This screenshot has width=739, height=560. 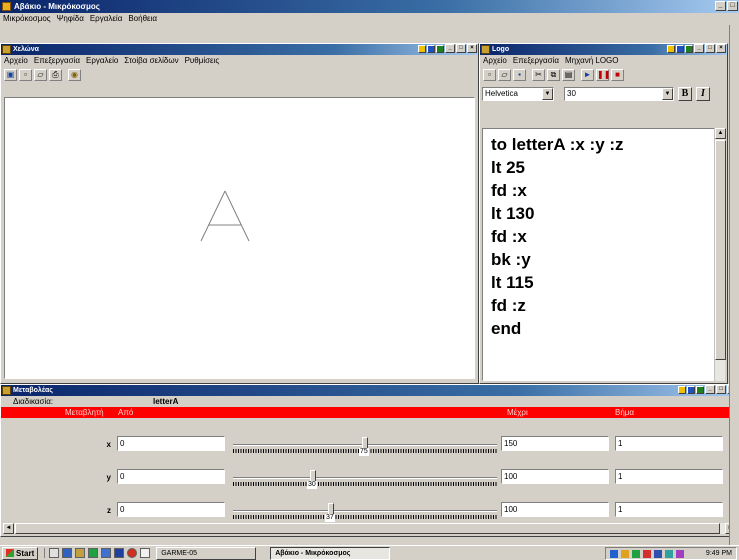 What do you see at coordinates (518, 94) in the screenshot?
I see `font-select: Helvetica ▼` at bounding box center [518, 94].